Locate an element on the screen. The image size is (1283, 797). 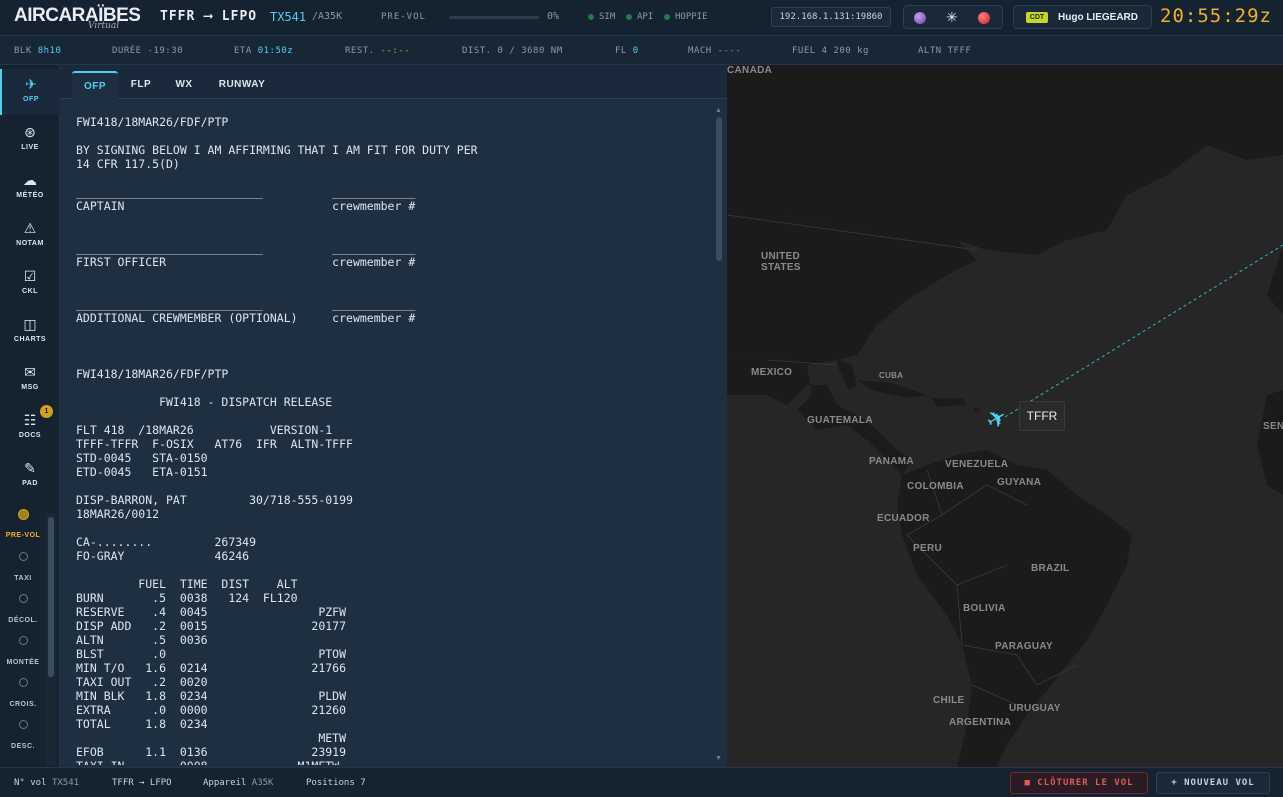
close-flight-button: ■ CLÔTURER LE VOL is located at coordinates (1079, 783).